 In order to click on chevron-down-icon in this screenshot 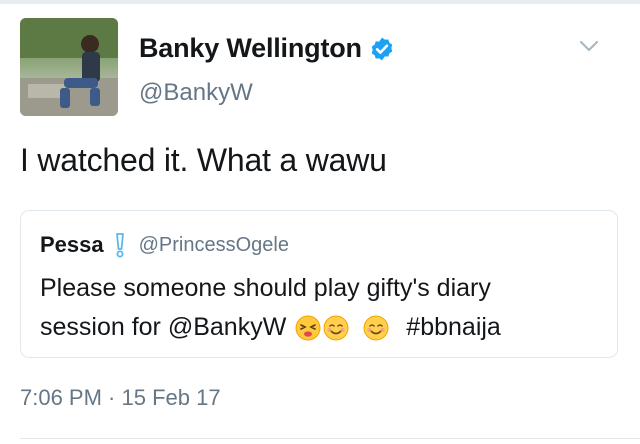, I will do `click(589, 46)`.